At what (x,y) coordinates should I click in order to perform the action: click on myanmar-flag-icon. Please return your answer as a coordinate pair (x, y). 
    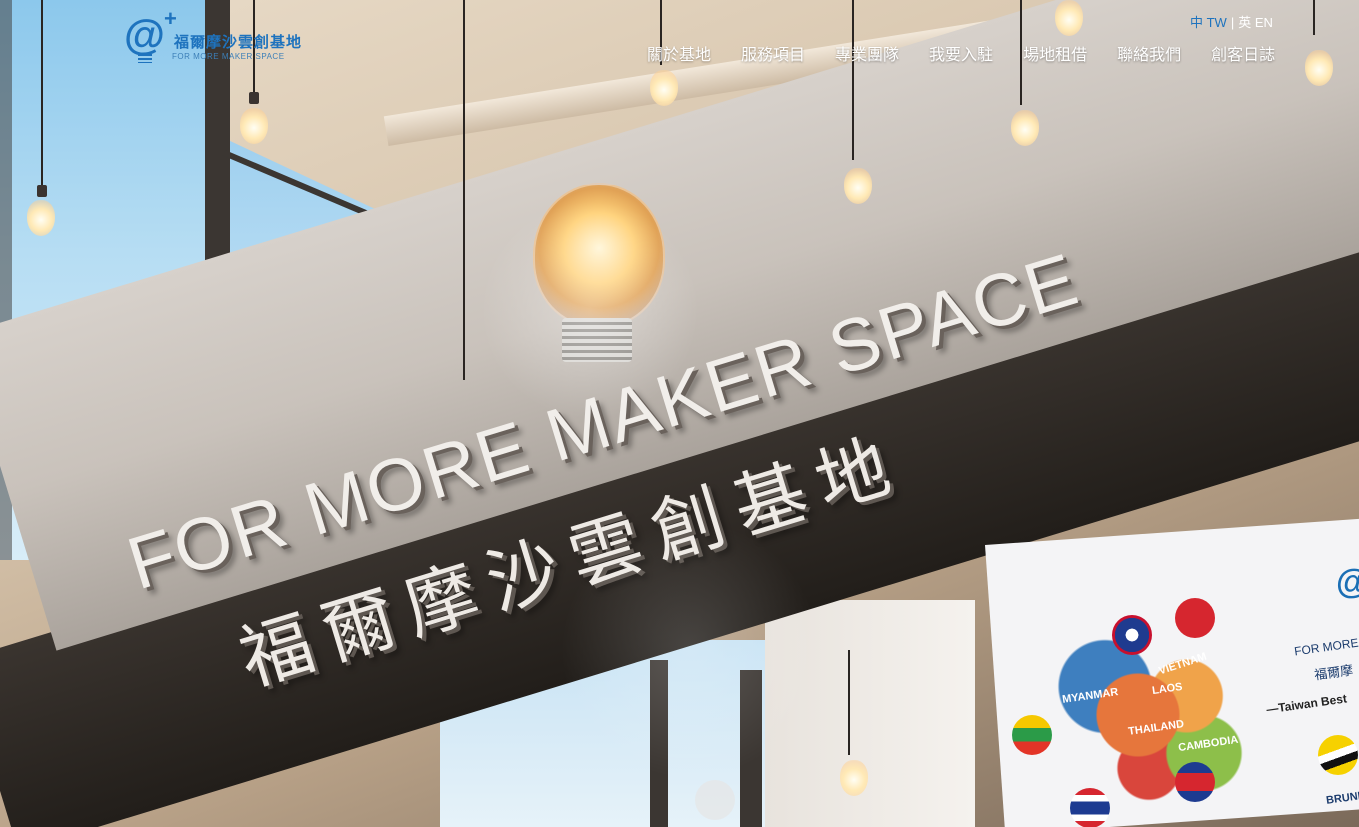
    Looking at the image, I should click on (1032, 735).